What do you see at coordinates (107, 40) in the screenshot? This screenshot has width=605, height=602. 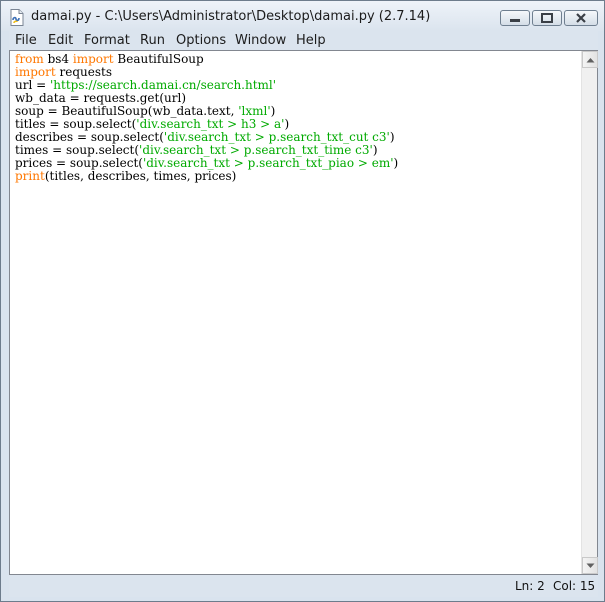 I see `menu-format: Format` at bounding box center [107, 40].